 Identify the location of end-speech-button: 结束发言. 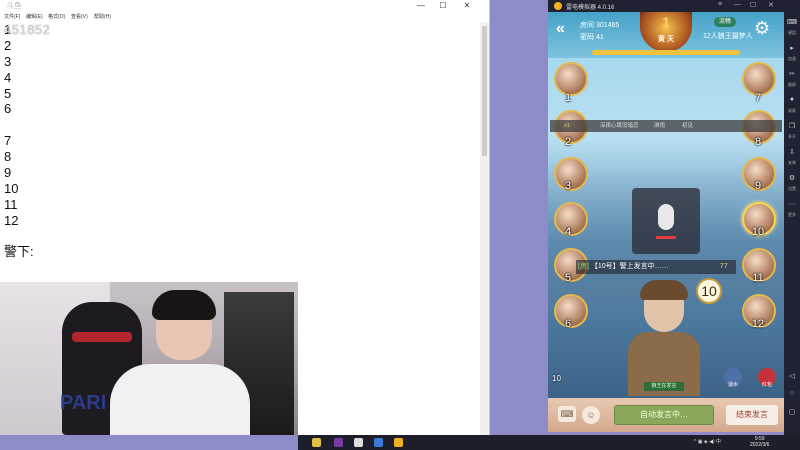
(752, 415).